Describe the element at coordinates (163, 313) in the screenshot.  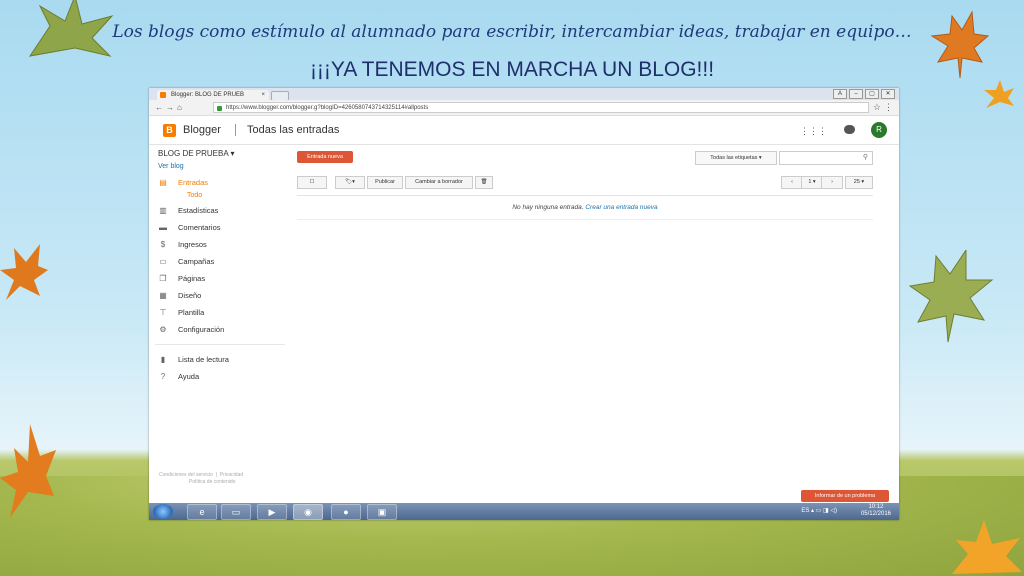
I see `template-icon: ⊤` at that location.